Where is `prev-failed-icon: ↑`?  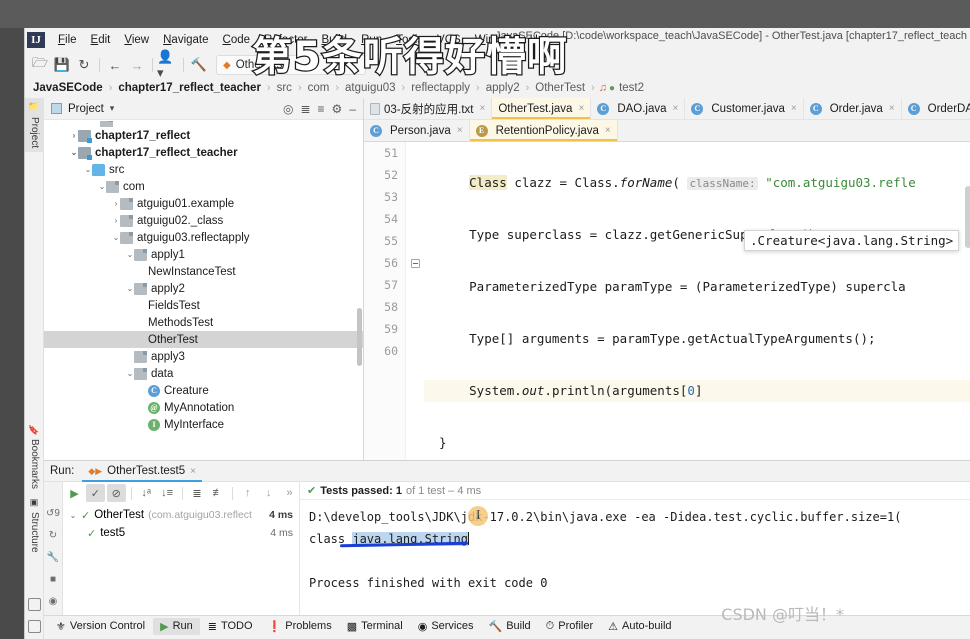
prev-failed-icon: ↑ is located at coordinates (247, 493).